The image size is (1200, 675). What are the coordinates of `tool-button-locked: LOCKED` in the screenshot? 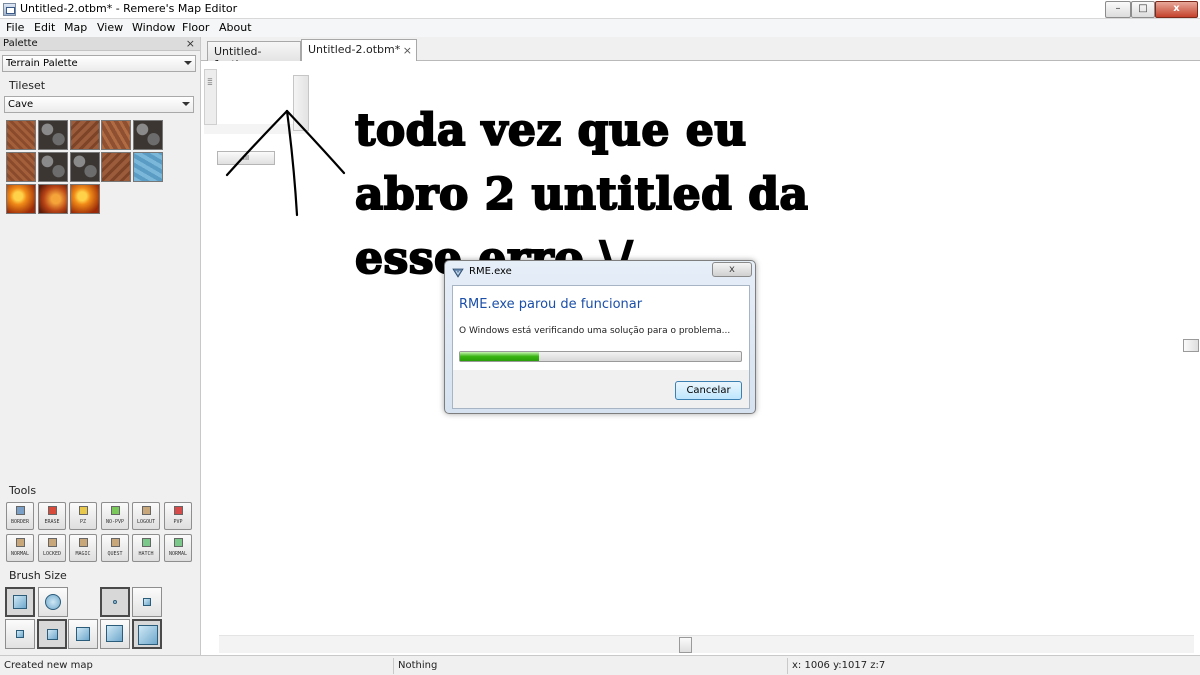 It's located at (52, 548).